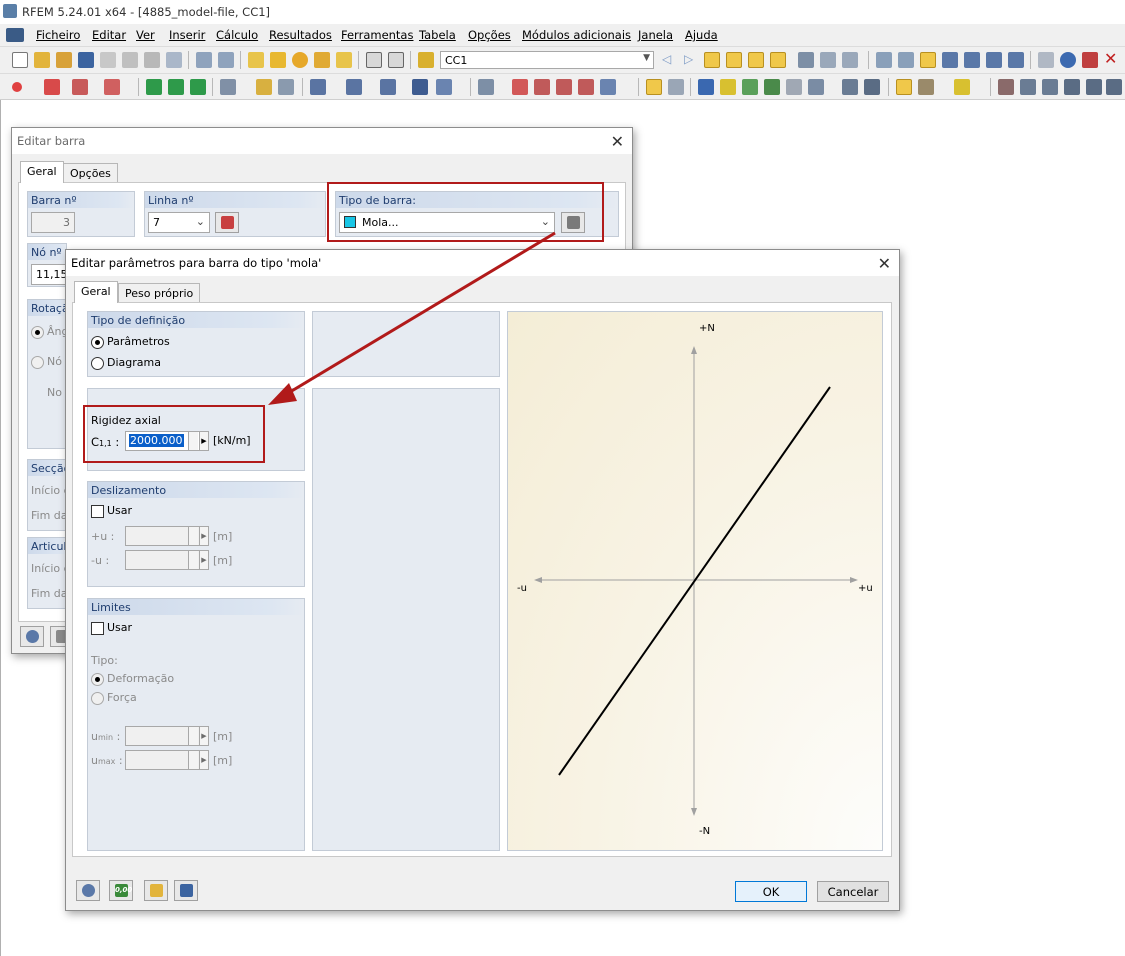 The height and width of the screenshot is (956, 1125). What do you see at coordinates (872, 87) in the screenshot?
I see `grid-table-icon` at bounding box center [872, 87].